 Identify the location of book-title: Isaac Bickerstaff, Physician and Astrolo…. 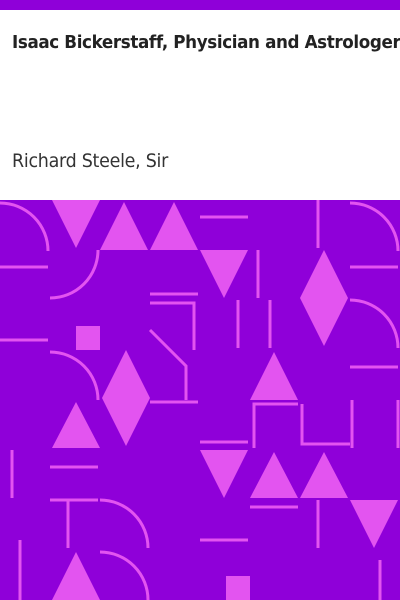
(206, 42).